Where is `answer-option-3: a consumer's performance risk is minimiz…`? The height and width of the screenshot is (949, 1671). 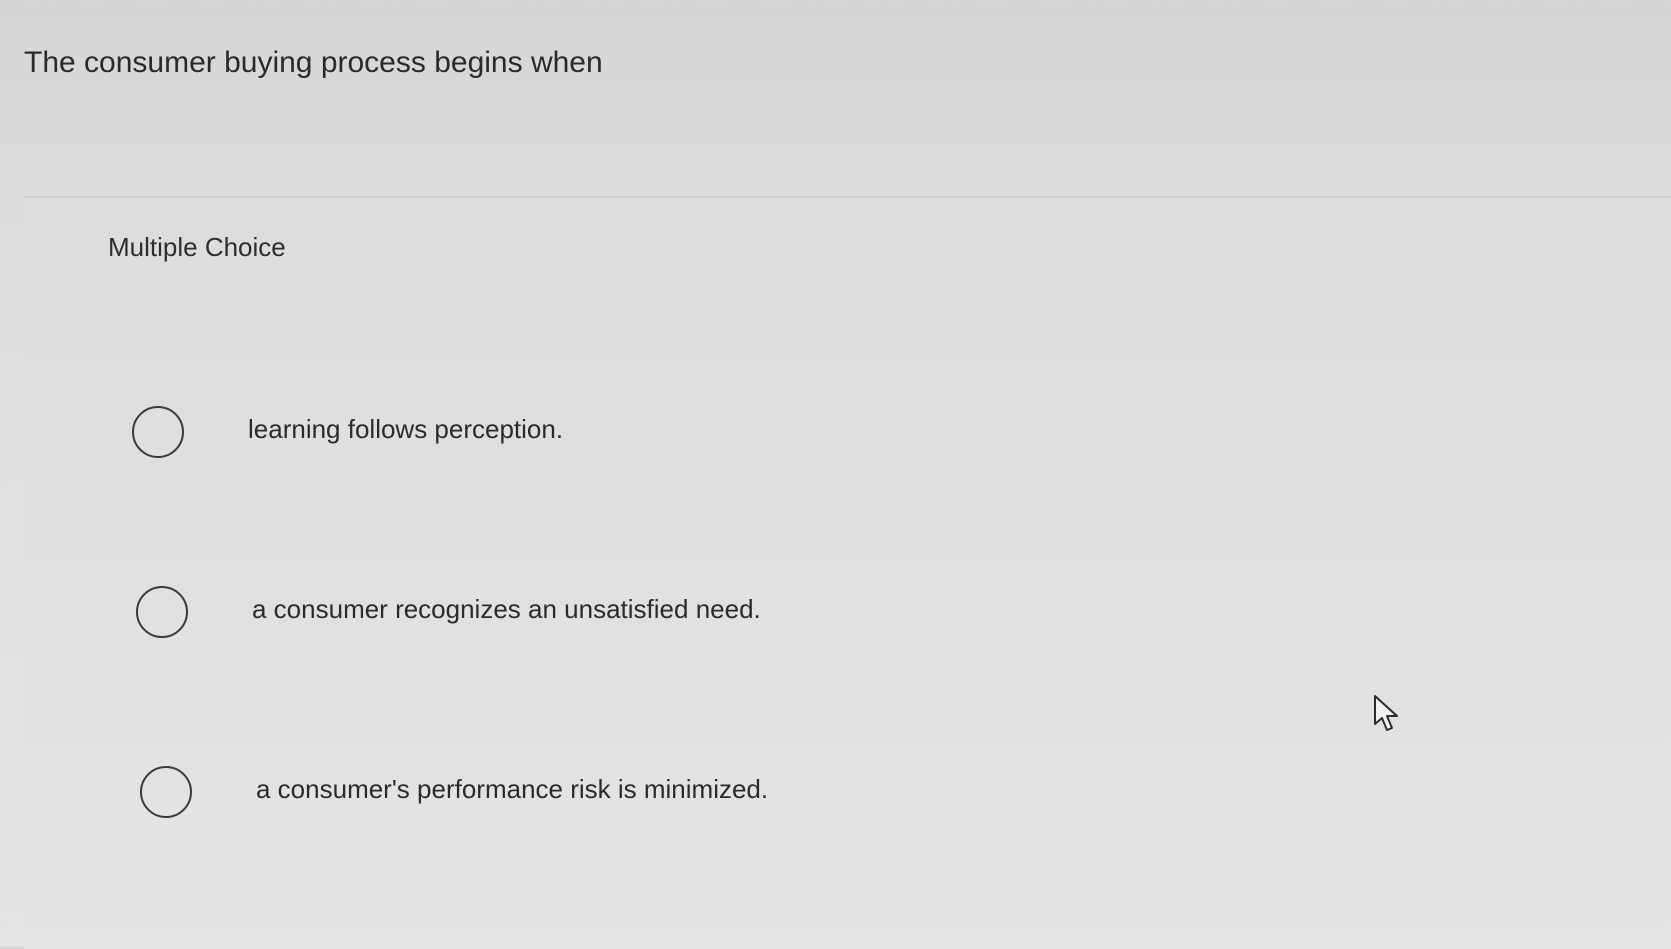
answer-option-3: a consumer's performance risk is minimiz… is located at coordinates (847, 794).